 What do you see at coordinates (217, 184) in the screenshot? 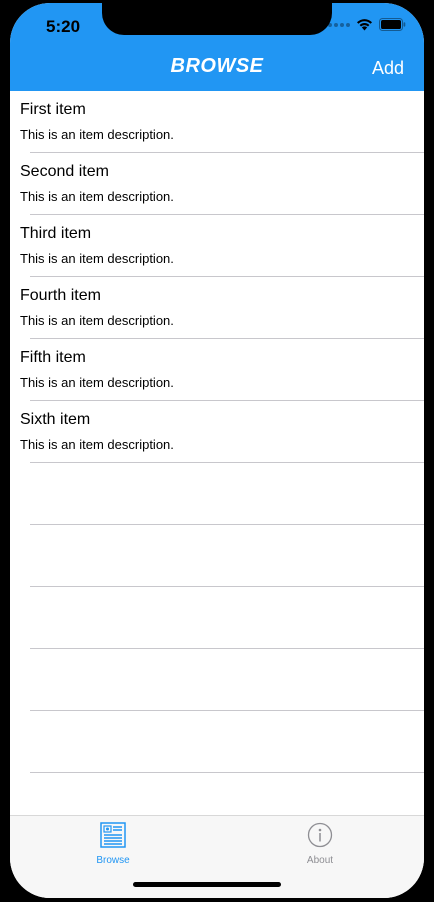
I see `list-item: Second item This is an item description.` at bounding box center [217, 184].